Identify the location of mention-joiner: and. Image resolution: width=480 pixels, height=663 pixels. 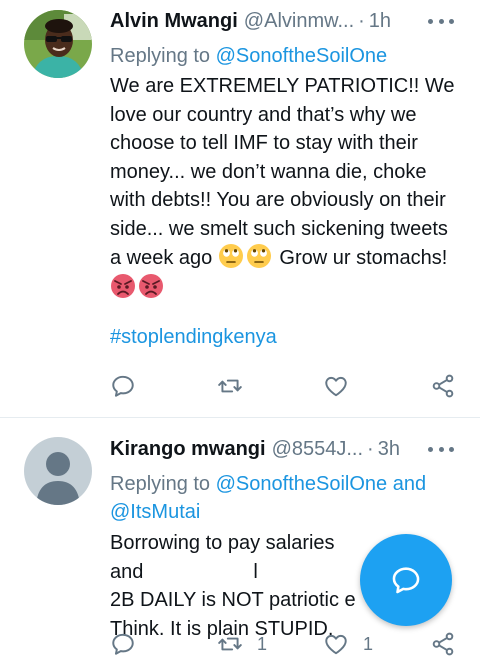
(409, 484).